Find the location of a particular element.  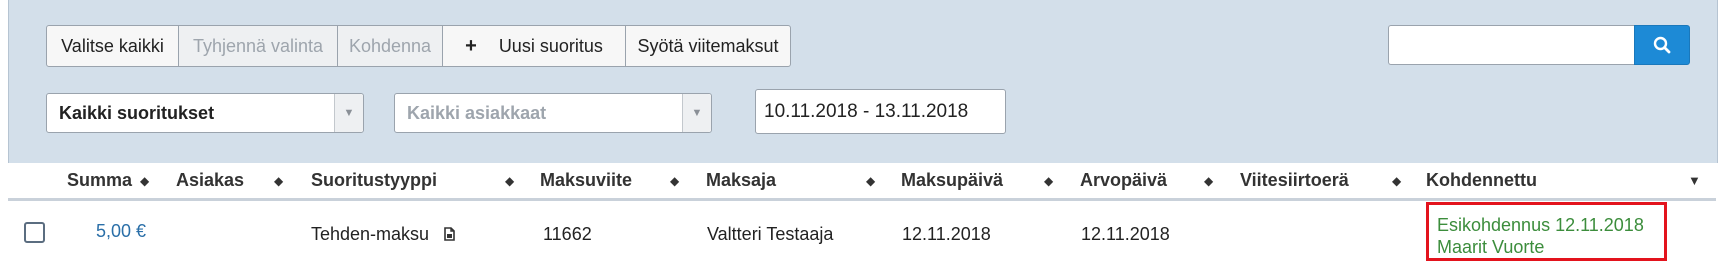

column-header-payment-date: Maksupäivä is located at coordinates (952, 180).